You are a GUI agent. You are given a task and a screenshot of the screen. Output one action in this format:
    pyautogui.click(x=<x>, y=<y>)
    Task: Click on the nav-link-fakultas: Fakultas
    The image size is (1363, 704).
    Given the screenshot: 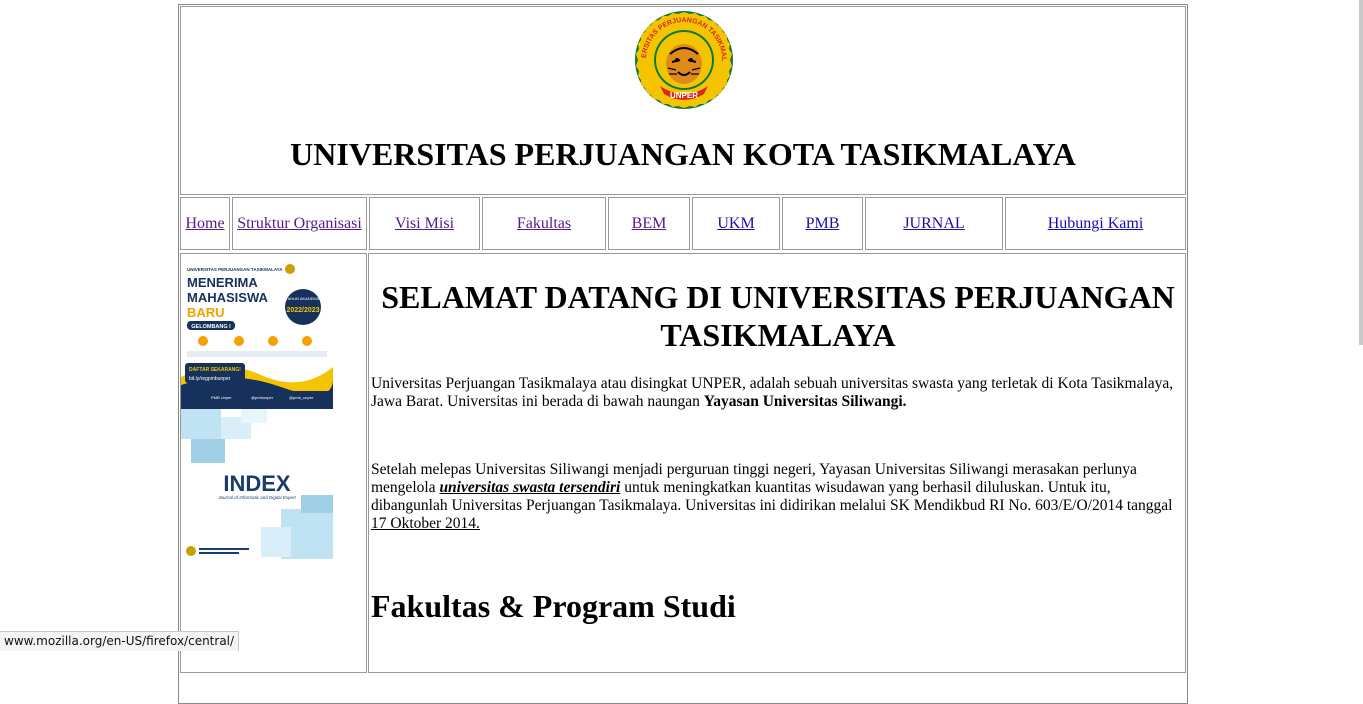 What is the action you would take?
    pyautogui.click(x=544, y=224)
    